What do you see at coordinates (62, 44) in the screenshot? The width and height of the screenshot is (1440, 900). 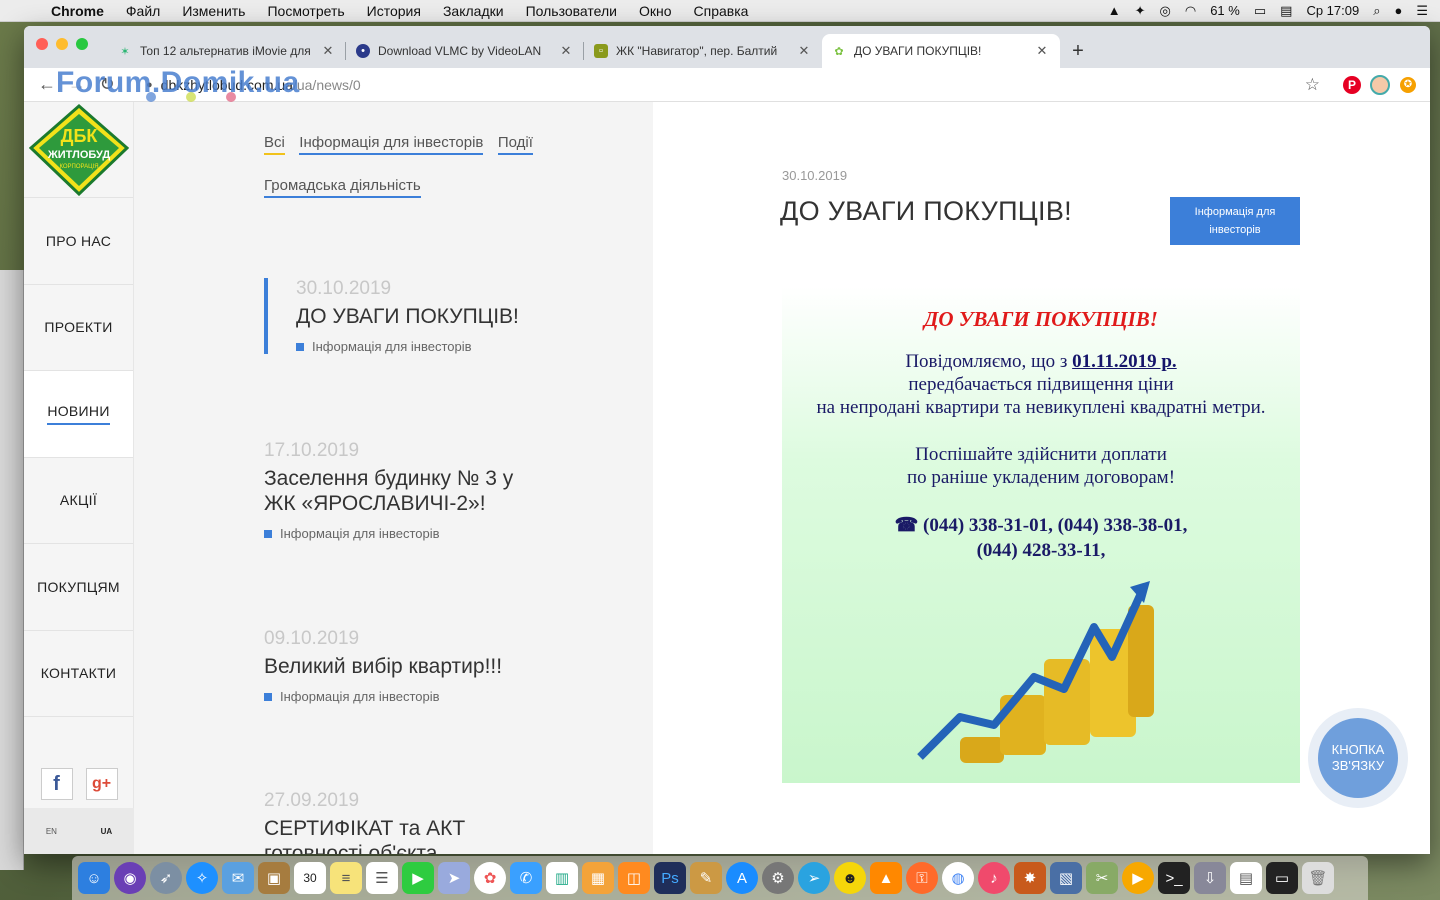 I see `minimize-window-button` at bounding box center [62, 44].